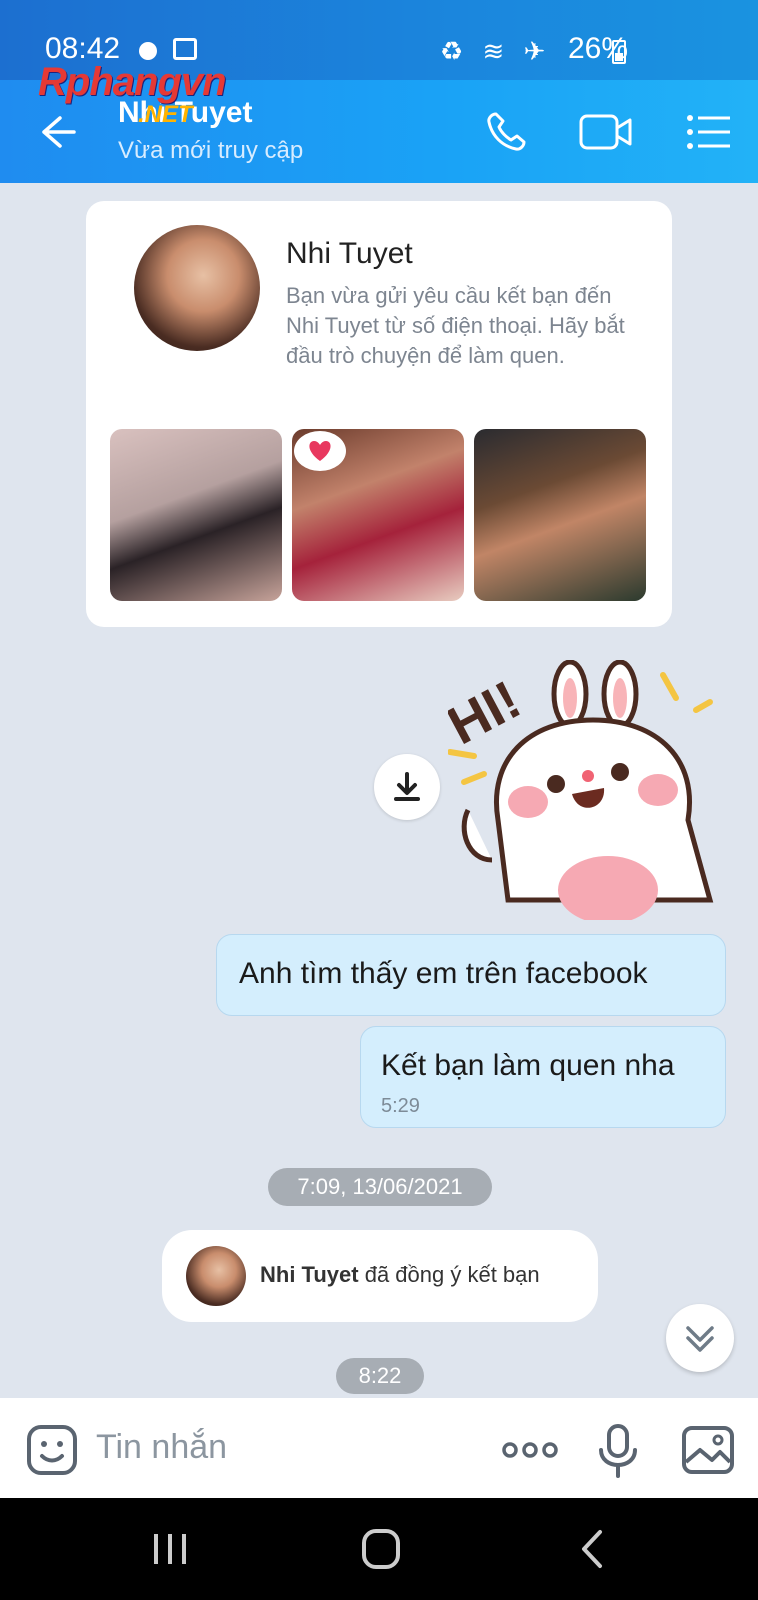  What do you see at coordinates (309, 1274) in the screenshot?
I see `notice-name: Nhi Tuyet` at bounding box center [309, 1274].